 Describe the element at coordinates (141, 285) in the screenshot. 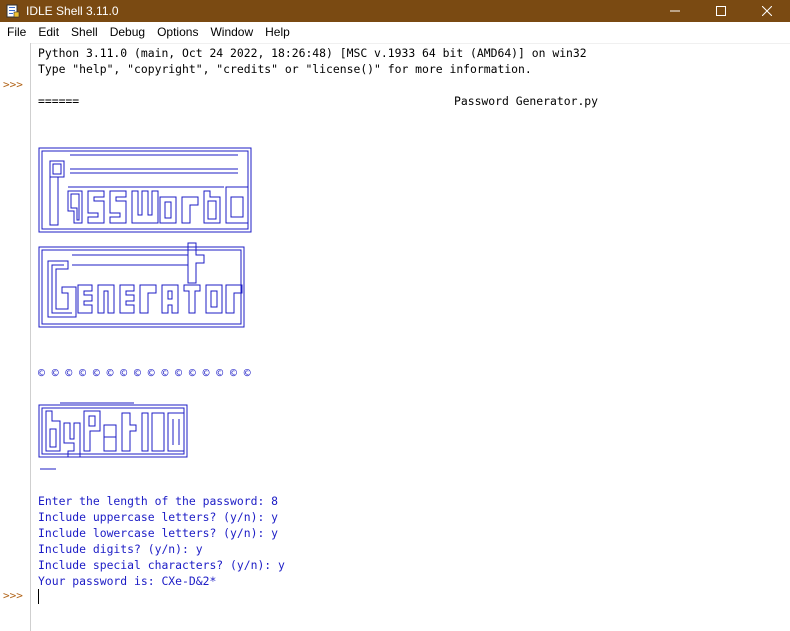

I see `banner-generator-art` at that location.